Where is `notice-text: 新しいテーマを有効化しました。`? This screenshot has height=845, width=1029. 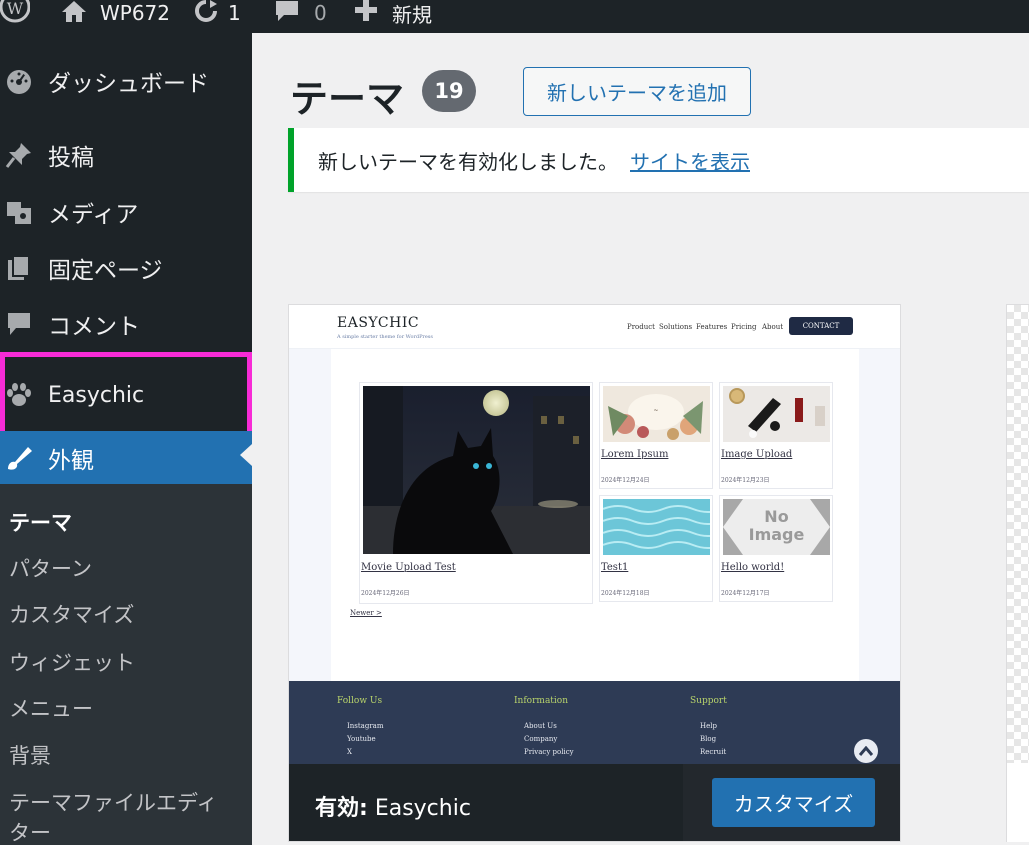 notice-text: 新しいテーマを有効化しました。 is located at coordinates (468, 161).